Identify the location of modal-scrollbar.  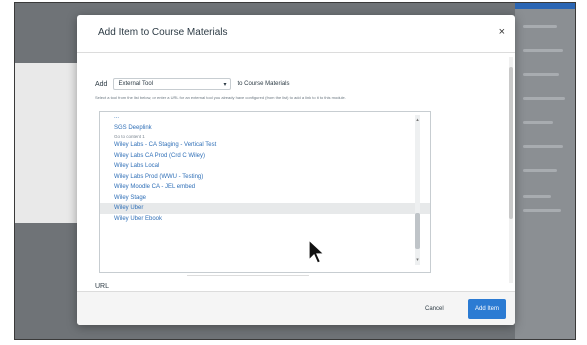
(511, 170).